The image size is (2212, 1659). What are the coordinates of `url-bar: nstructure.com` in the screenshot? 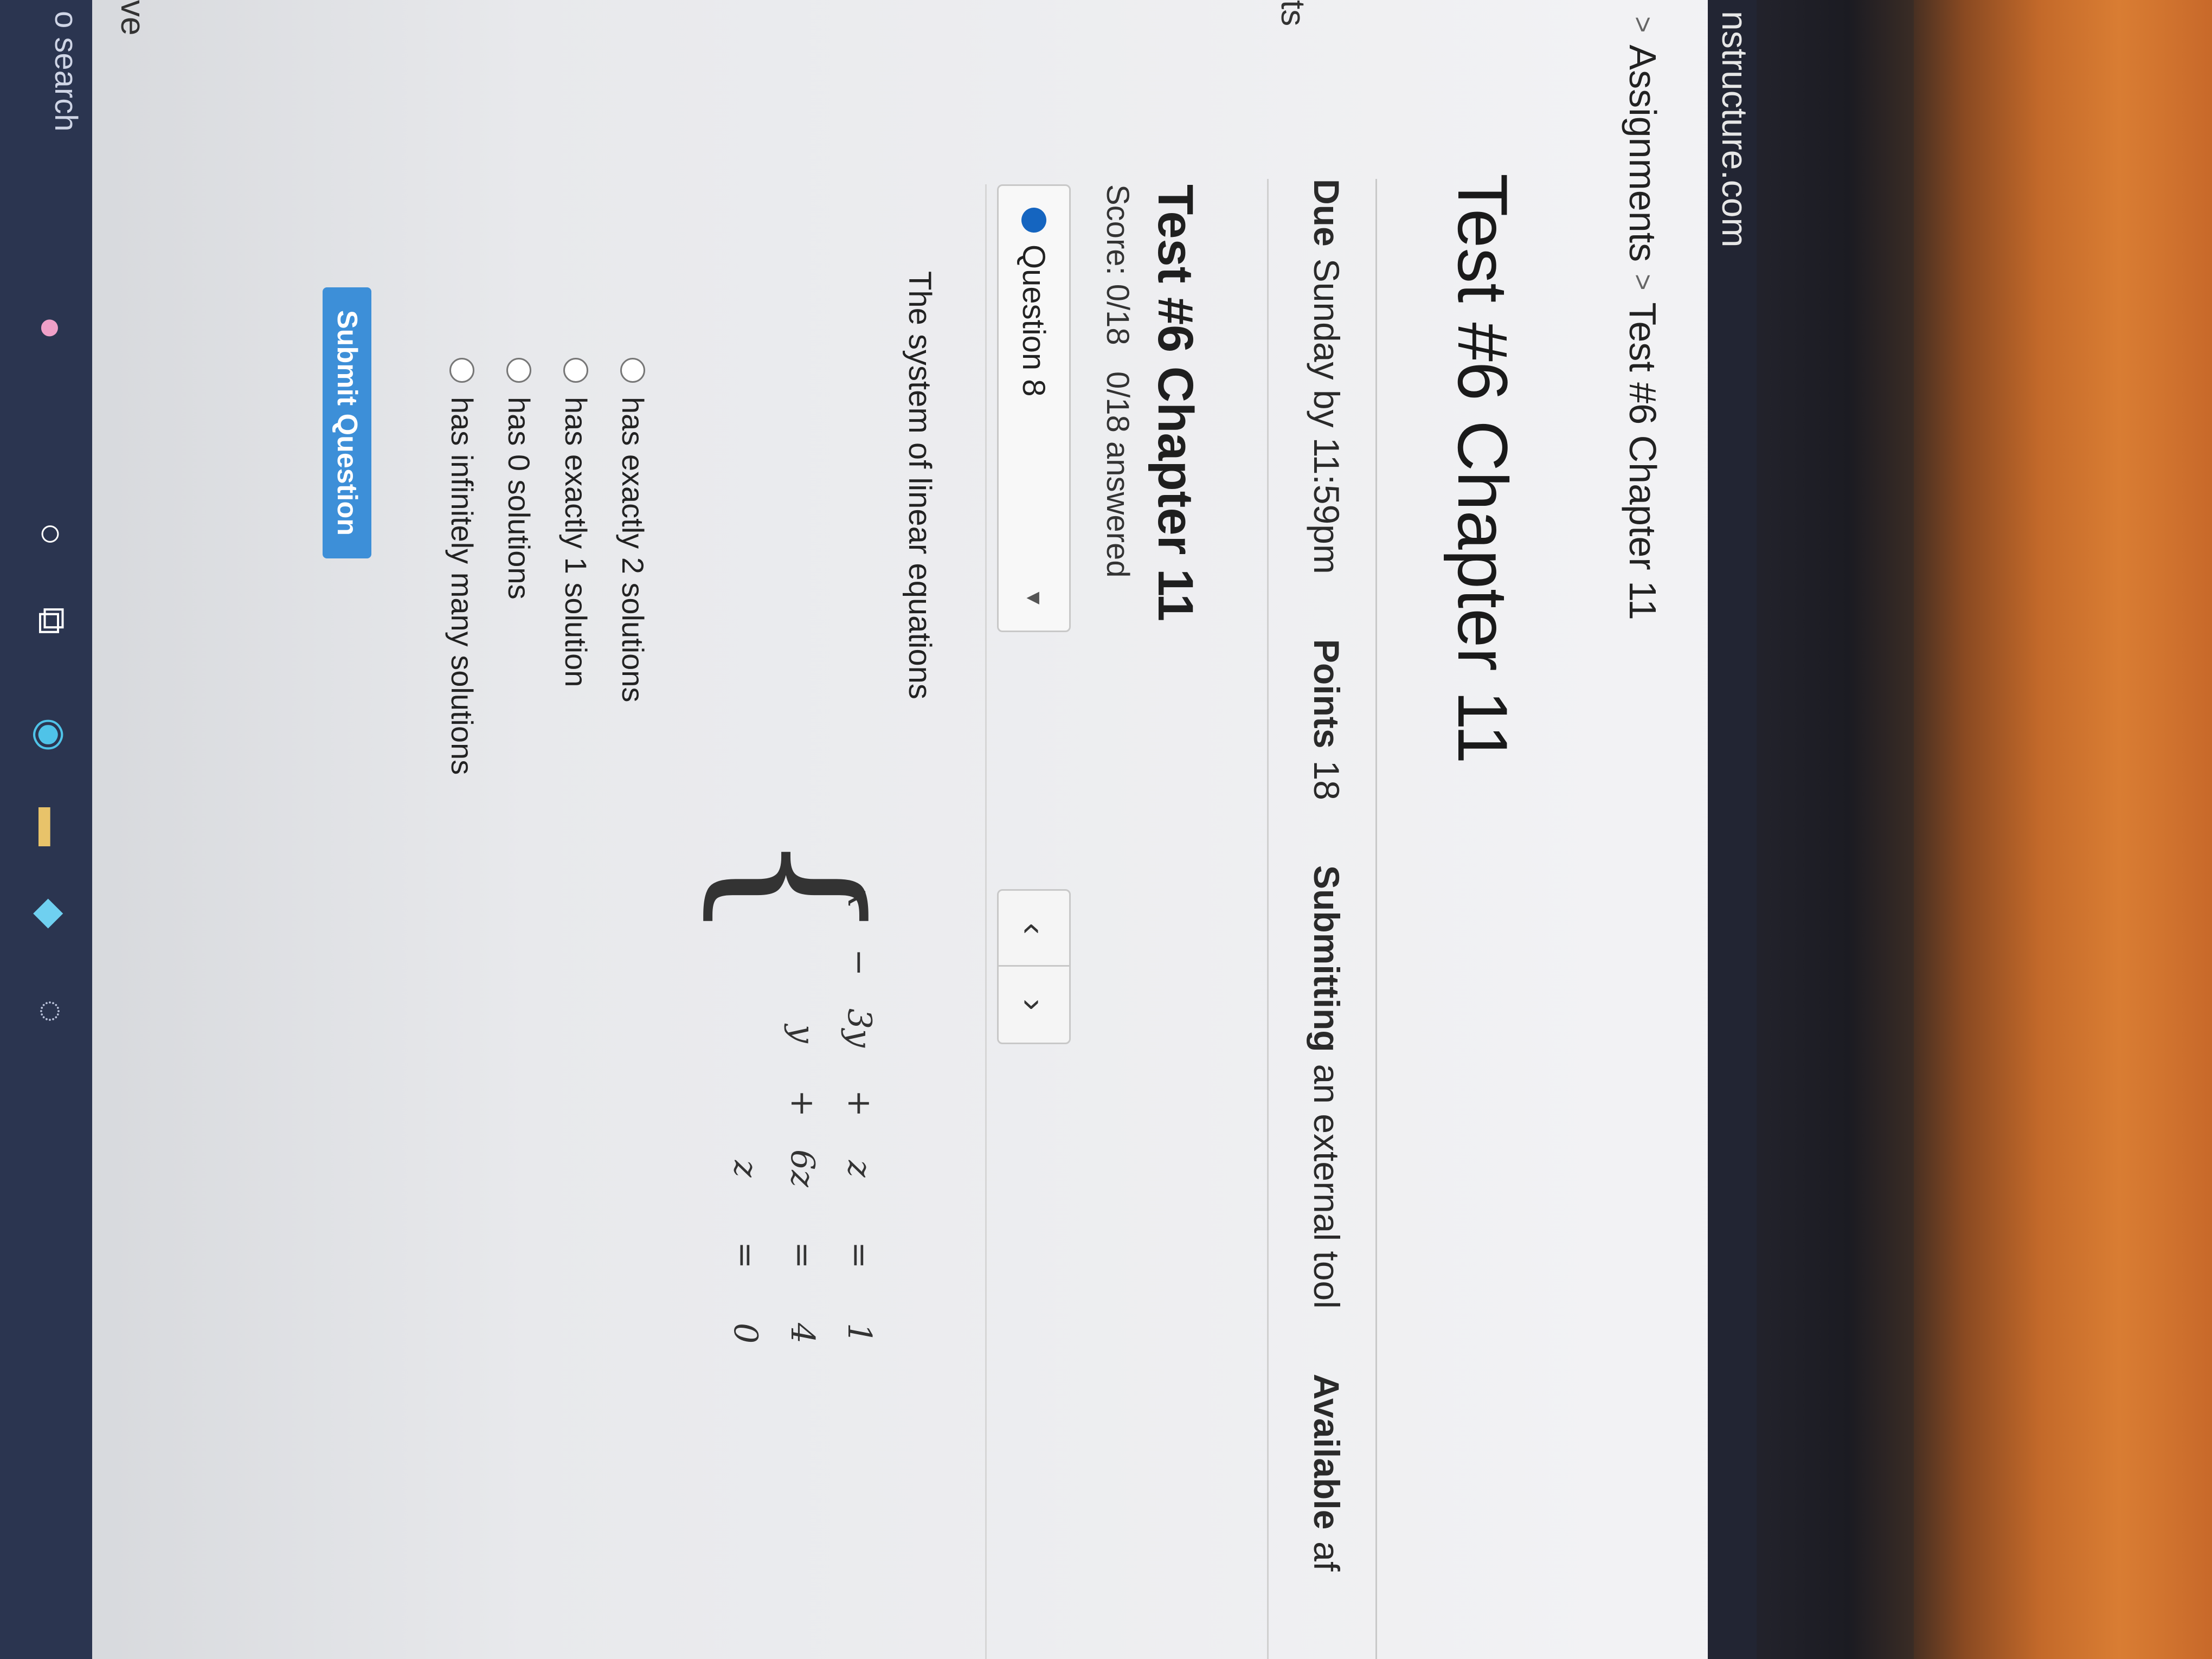 It's located at (1732, 829).